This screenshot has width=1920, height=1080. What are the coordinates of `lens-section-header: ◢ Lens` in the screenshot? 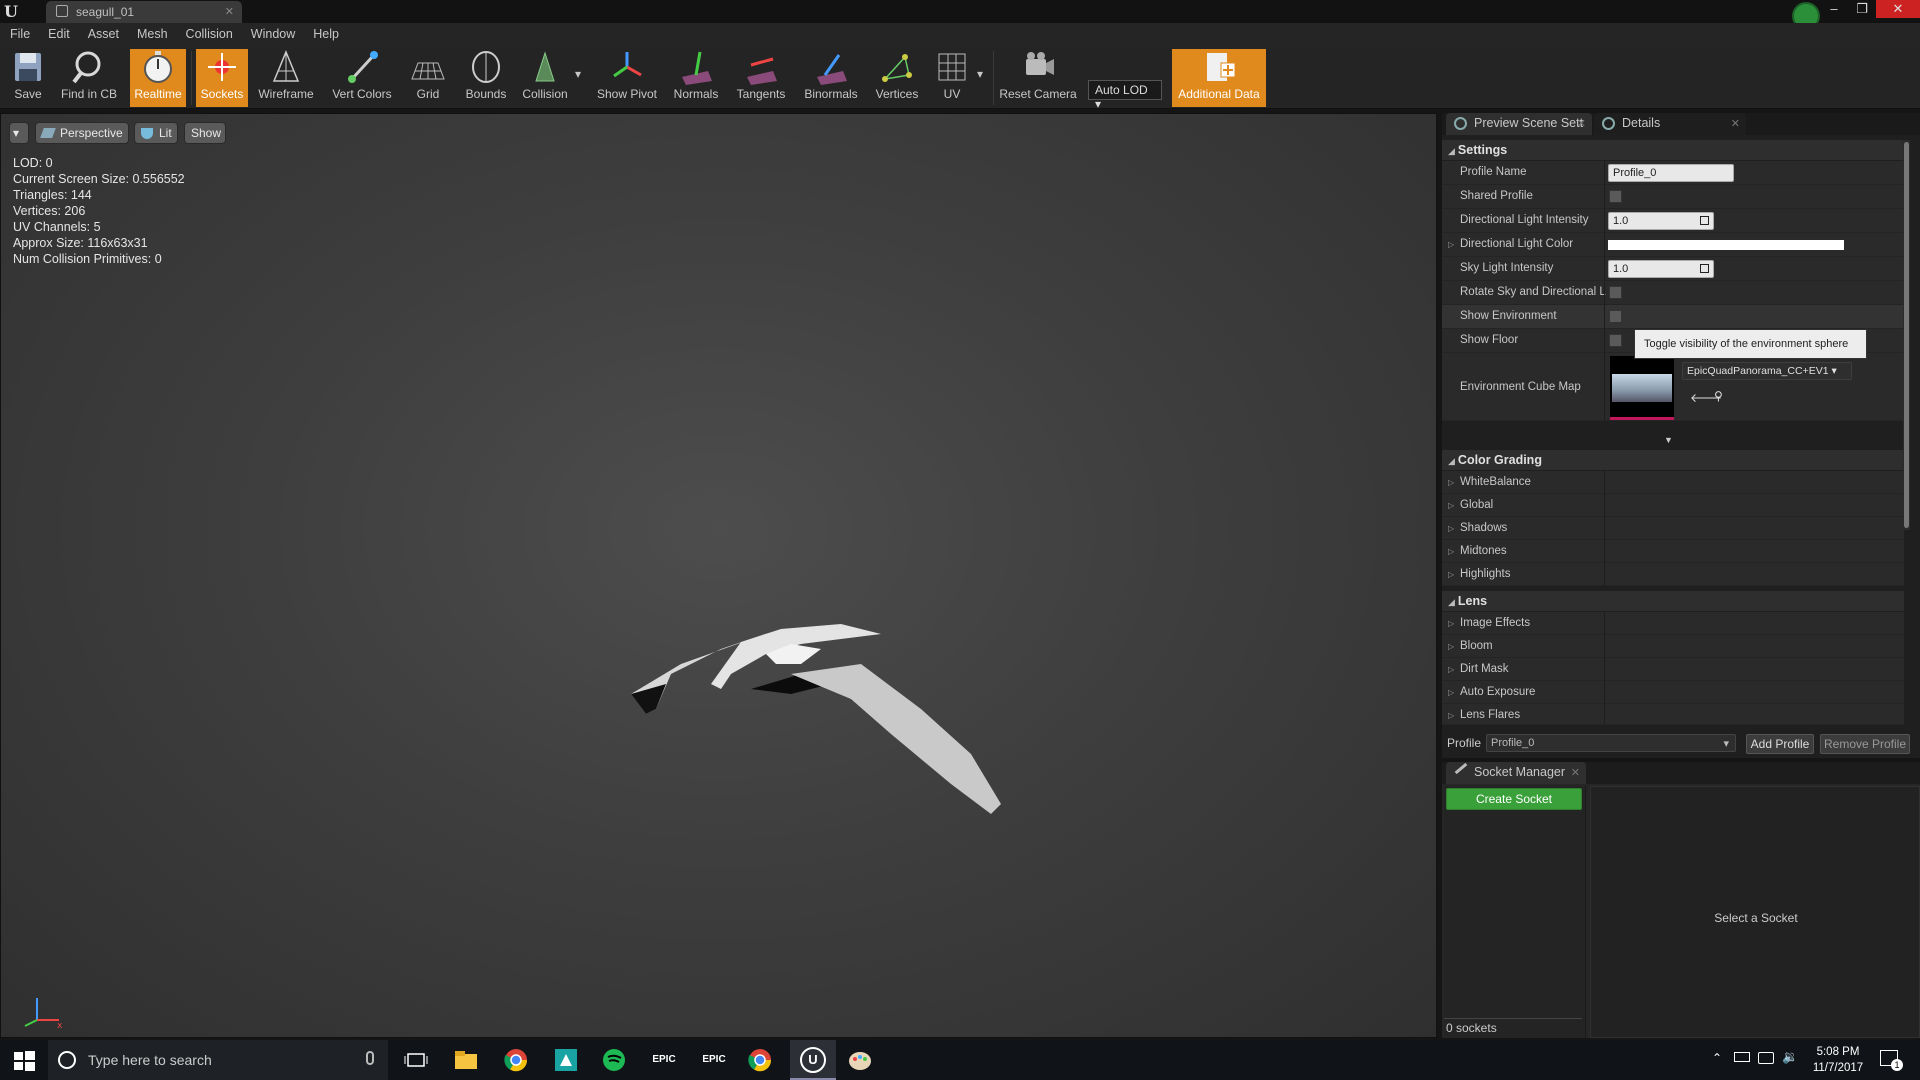 It's located at (1673, 601).